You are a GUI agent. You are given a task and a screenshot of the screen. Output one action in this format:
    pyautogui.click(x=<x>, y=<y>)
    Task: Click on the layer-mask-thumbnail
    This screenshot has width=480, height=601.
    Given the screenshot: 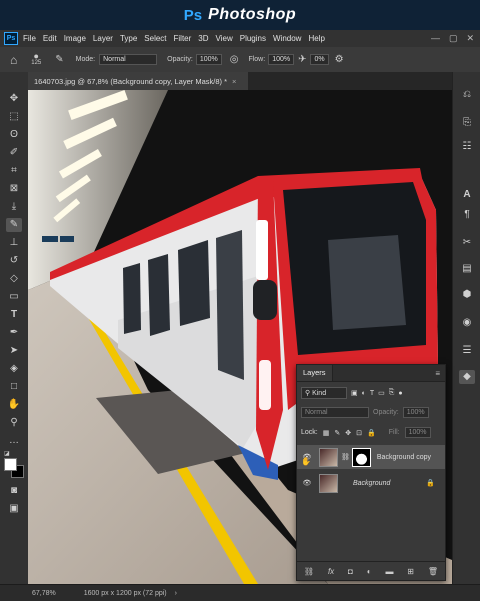 What is the action you would take?
    pyautogui.click(x=361, y=457)
    